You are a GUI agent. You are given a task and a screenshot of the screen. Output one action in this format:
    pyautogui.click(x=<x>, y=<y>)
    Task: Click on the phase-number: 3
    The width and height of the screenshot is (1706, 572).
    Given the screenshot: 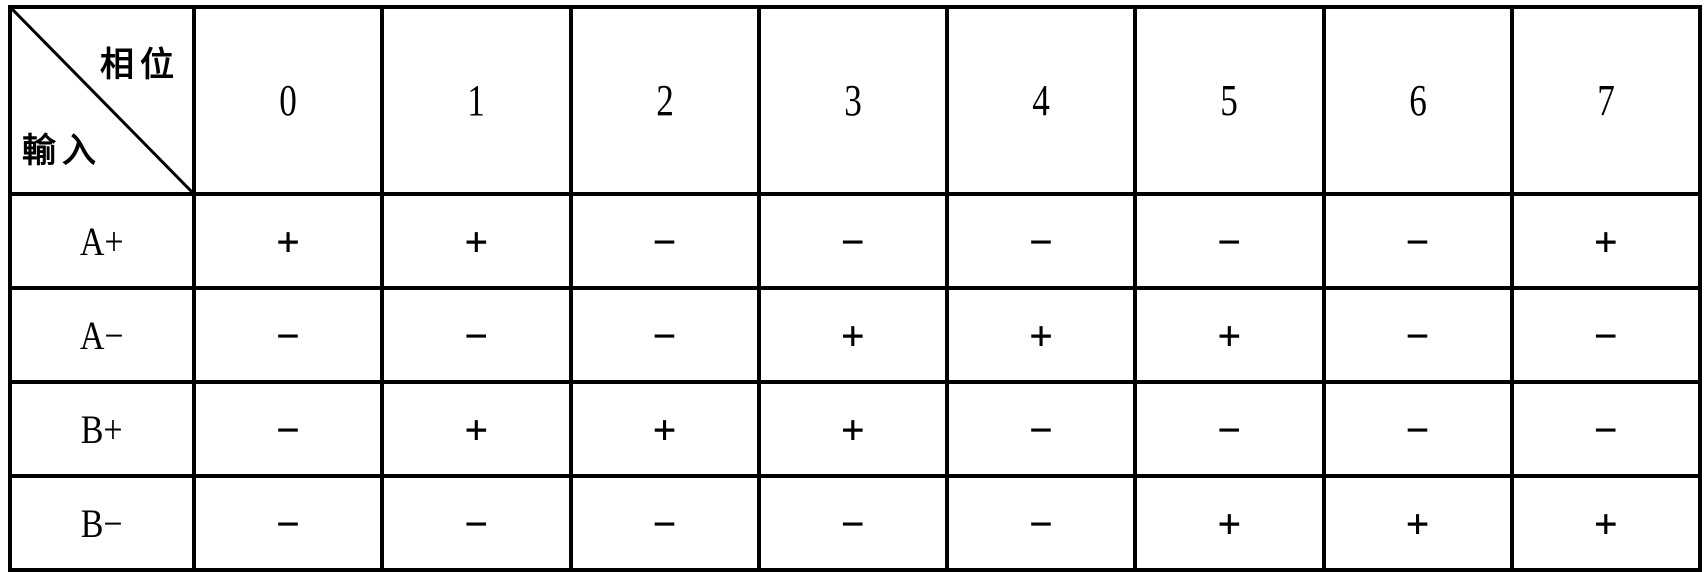 What is the action you would take?
    pyautogui.click(x=853, y=100)
    